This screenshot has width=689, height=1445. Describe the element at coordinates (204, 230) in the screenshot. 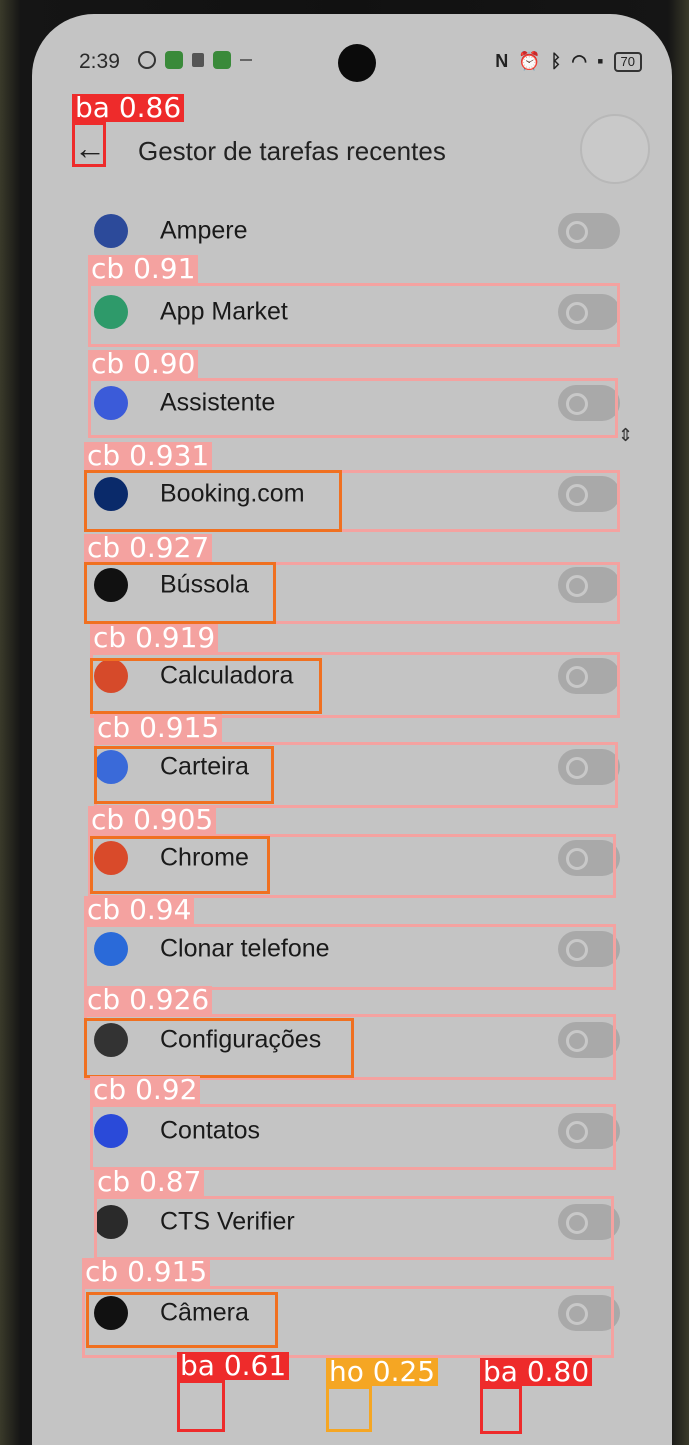

I see `app-name: Ampere` at that location.